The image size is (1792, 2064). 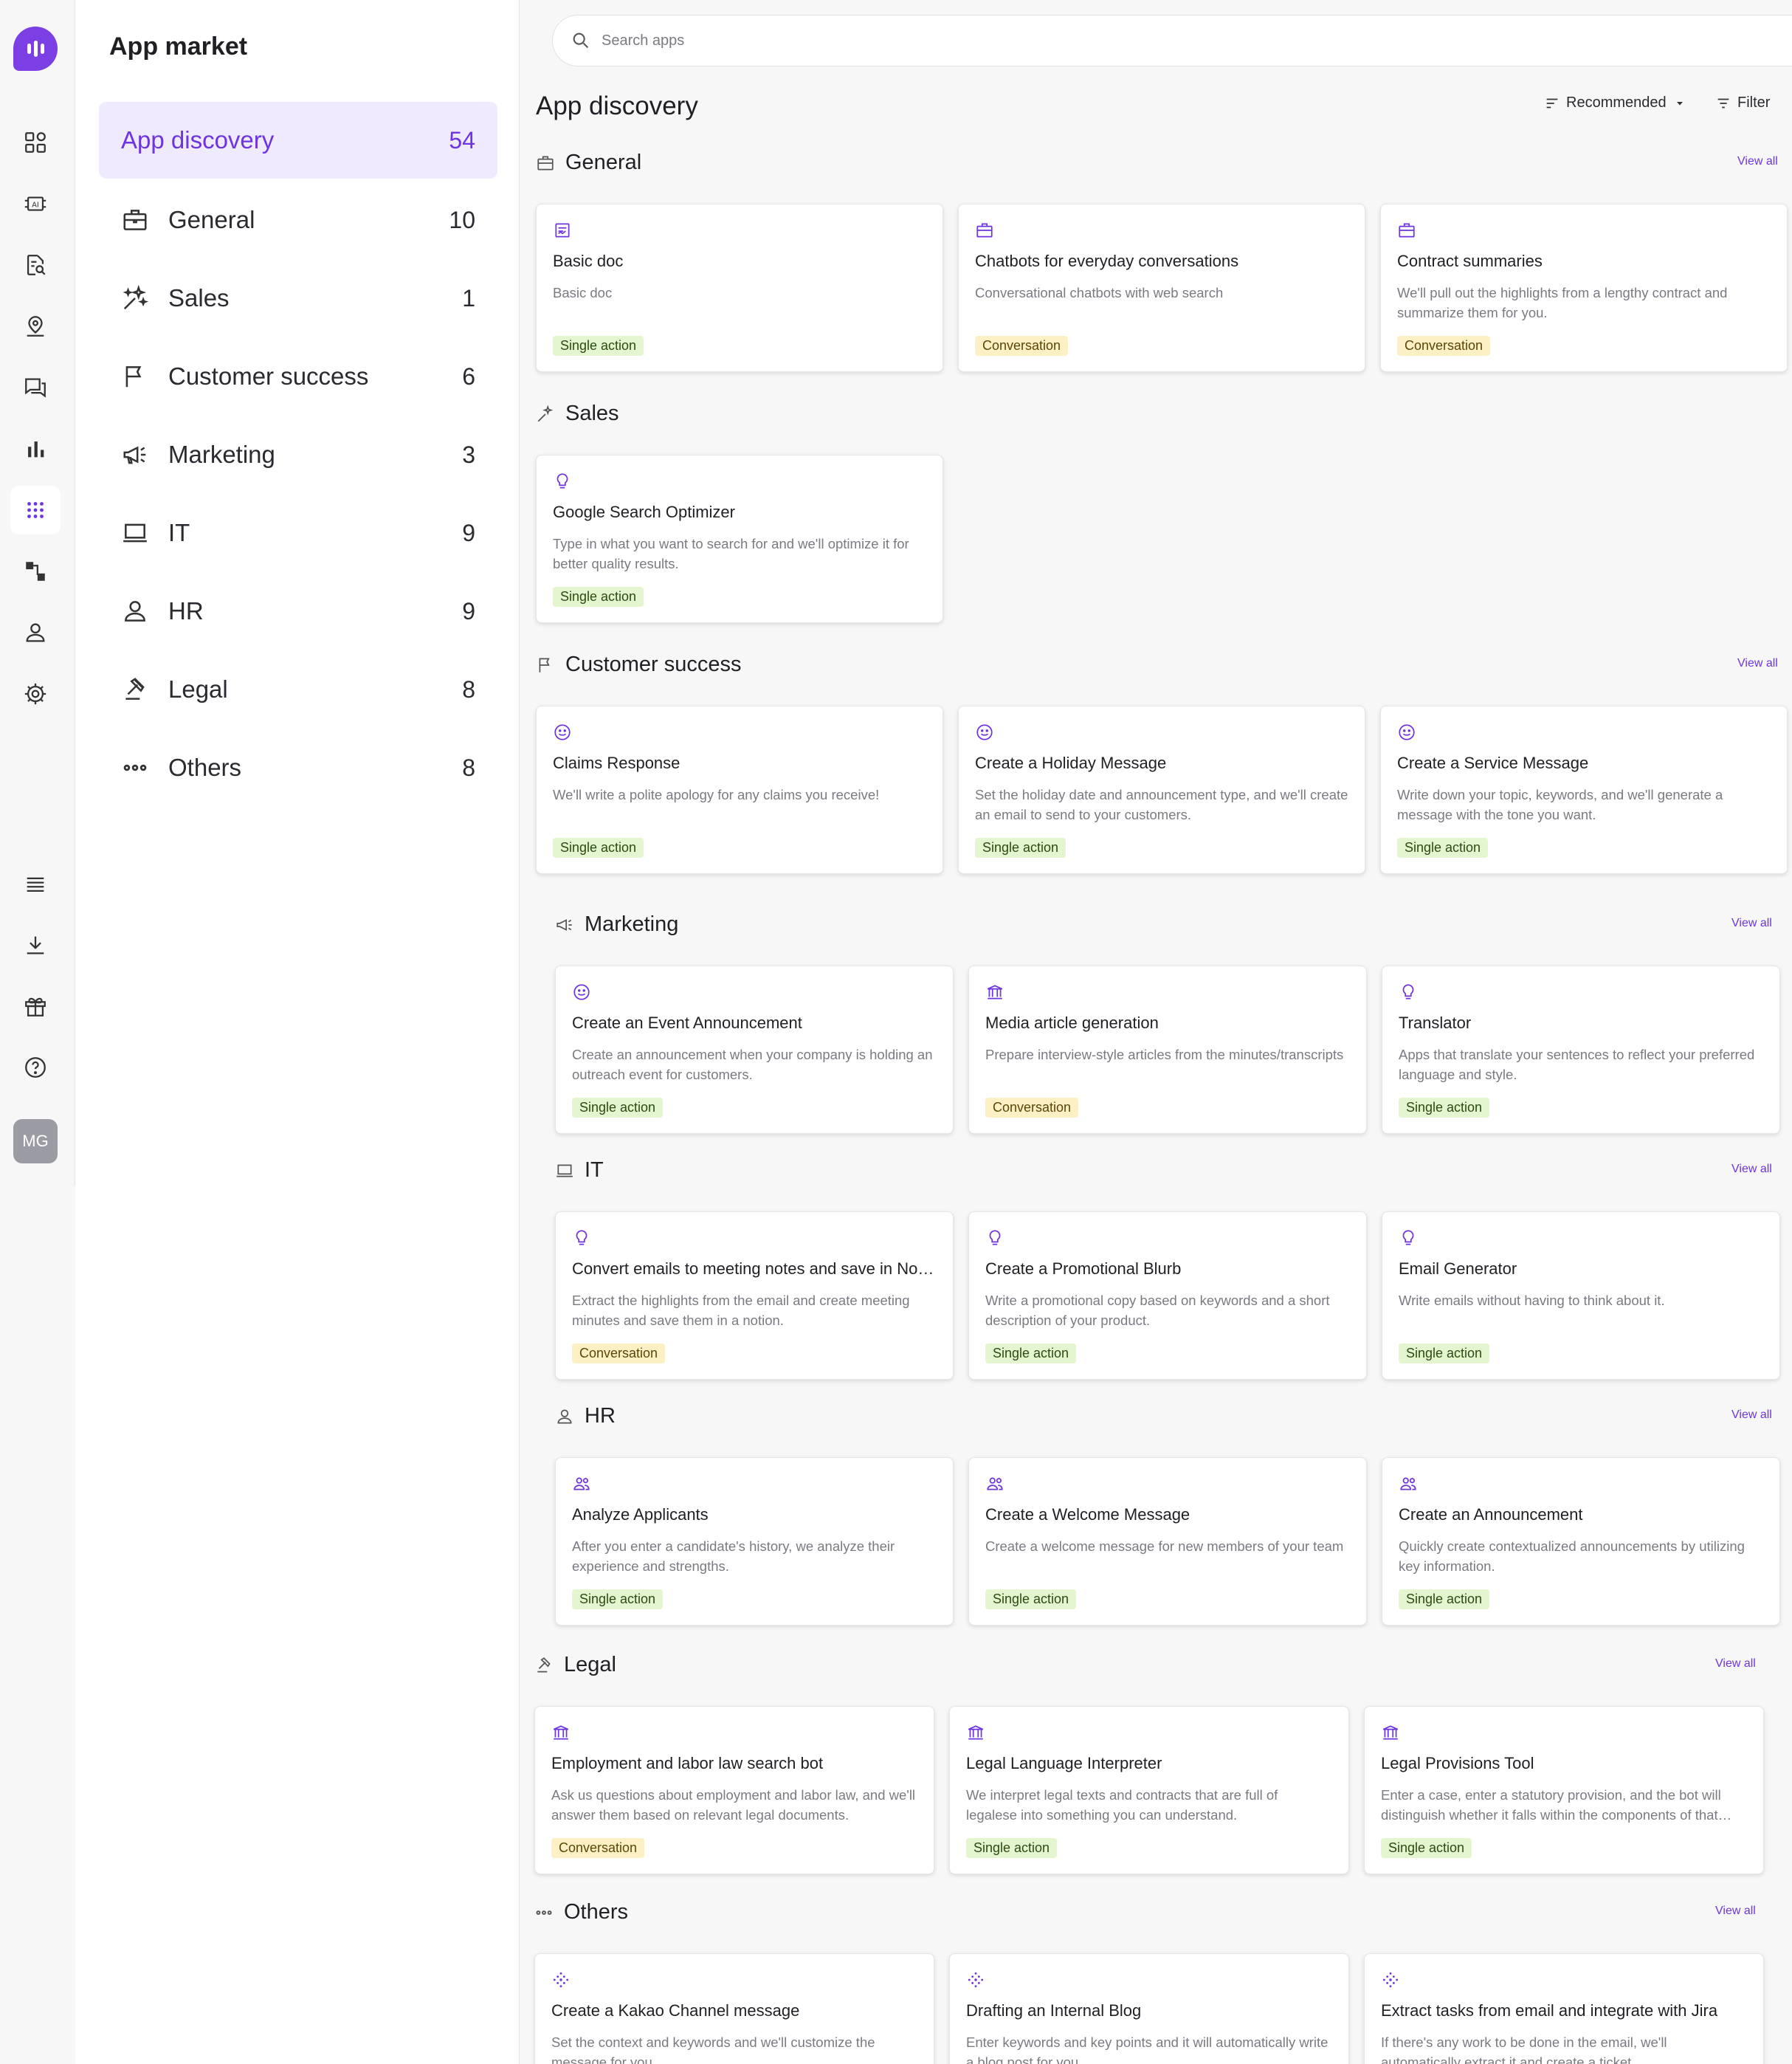 I want to click on app-card-title: Create an Event Announcement, so click(x=687, y=1023).